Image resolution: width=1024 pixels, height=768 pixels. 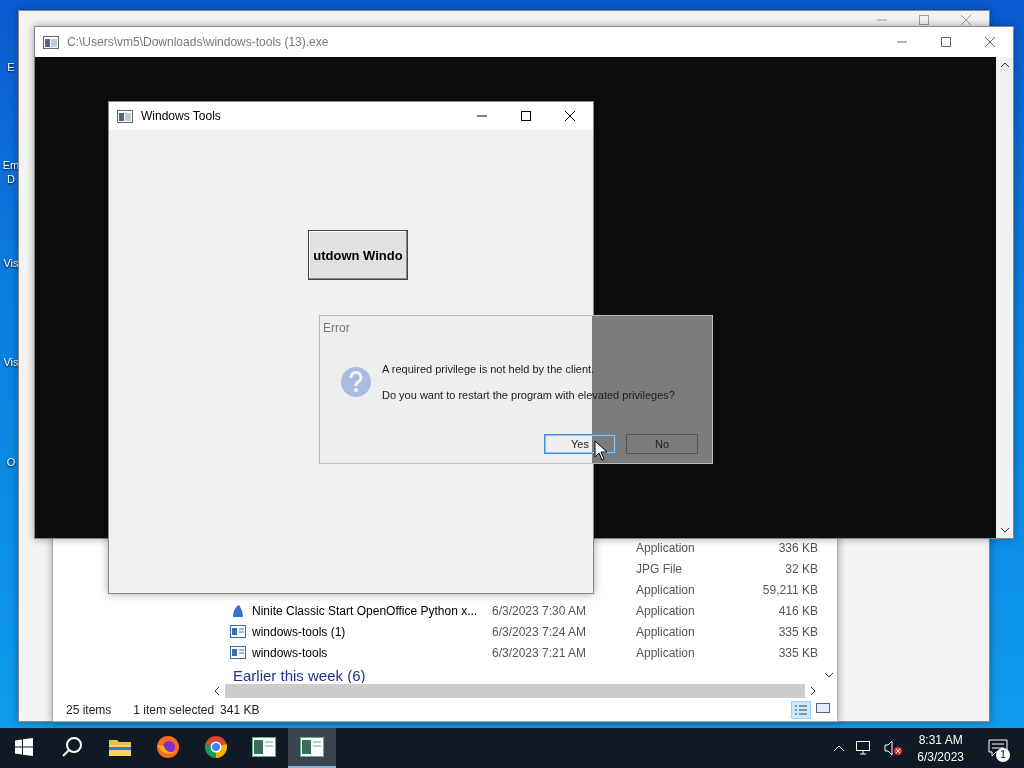 What do you see at coordinates (174, 710) in the screenshot?
I see `selection-info: 1 item selected` at bounding box center [174, 710].